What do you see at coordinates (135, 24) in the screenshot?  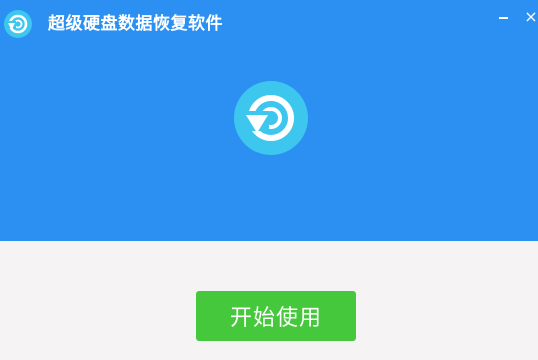 I see `app-title: 超级硬盘数据恢复软件` at bounding box center [135, 24].